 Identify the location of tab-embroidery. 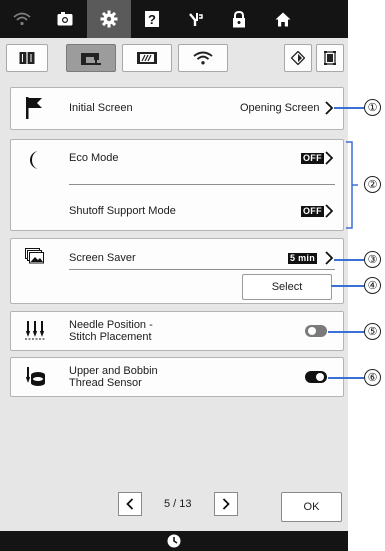
(147, 58).